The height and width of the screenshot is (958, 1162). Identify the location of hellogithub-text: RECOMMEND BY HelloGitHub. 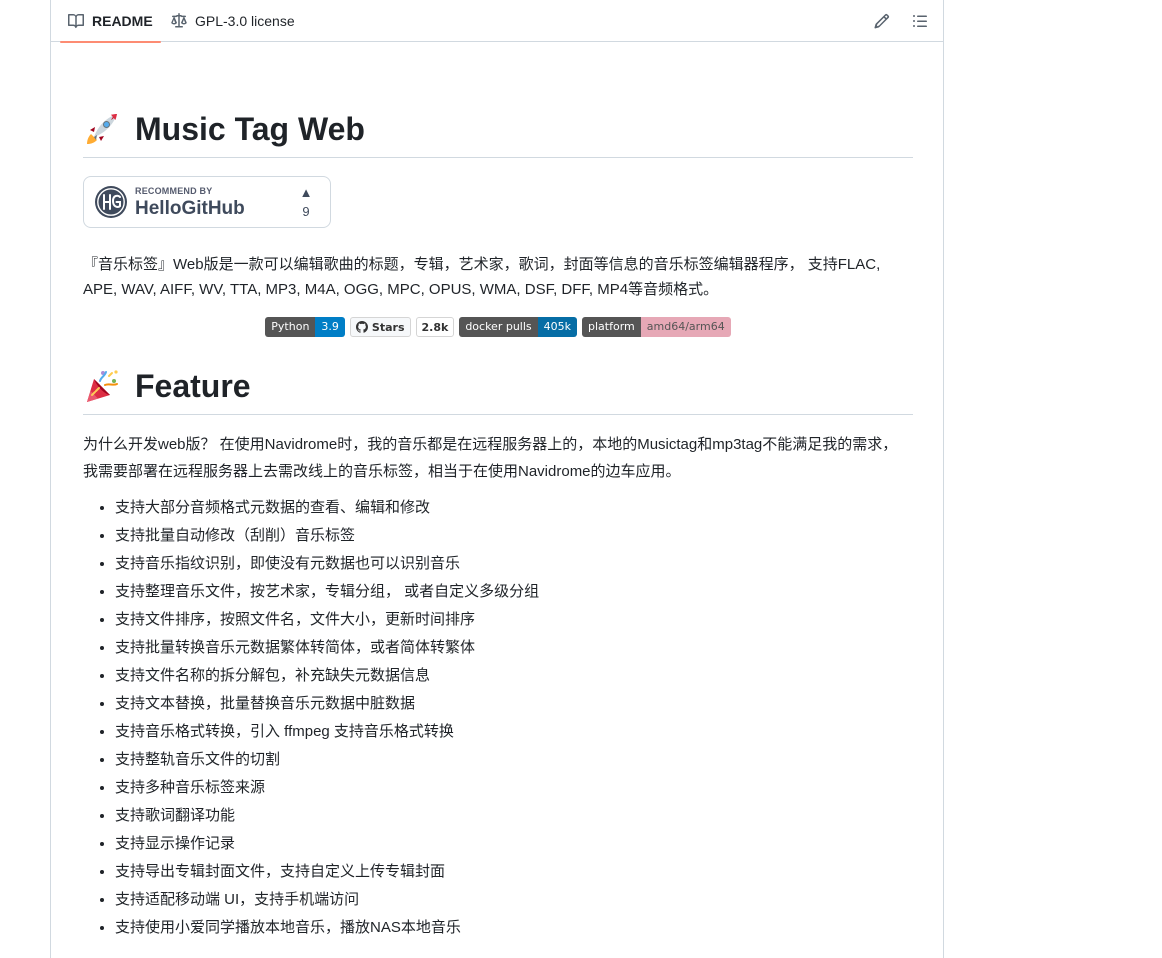
(190, 202).